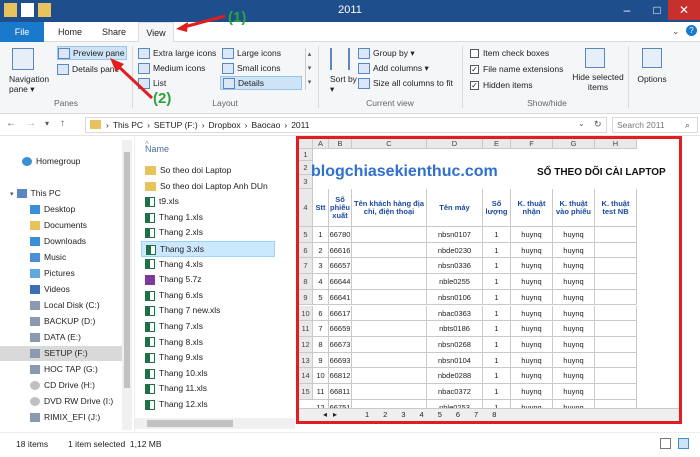 The image size is (700, 457). I want to click on chevron-down-icon: ⌄, so click(581, 123).